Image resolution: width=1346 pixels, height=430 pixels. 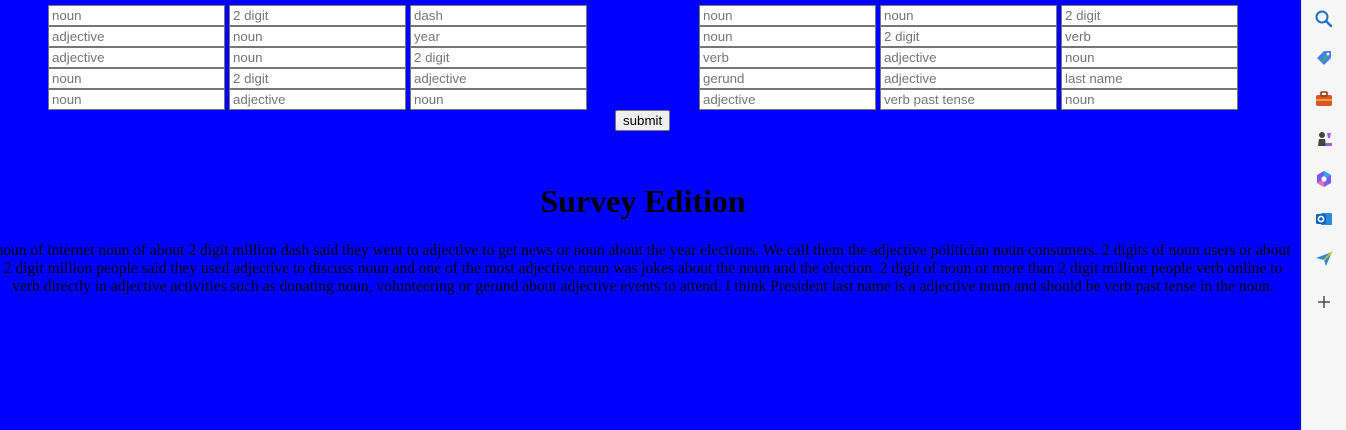 I want to click on chess-icon, so click(x=1324, y=139).